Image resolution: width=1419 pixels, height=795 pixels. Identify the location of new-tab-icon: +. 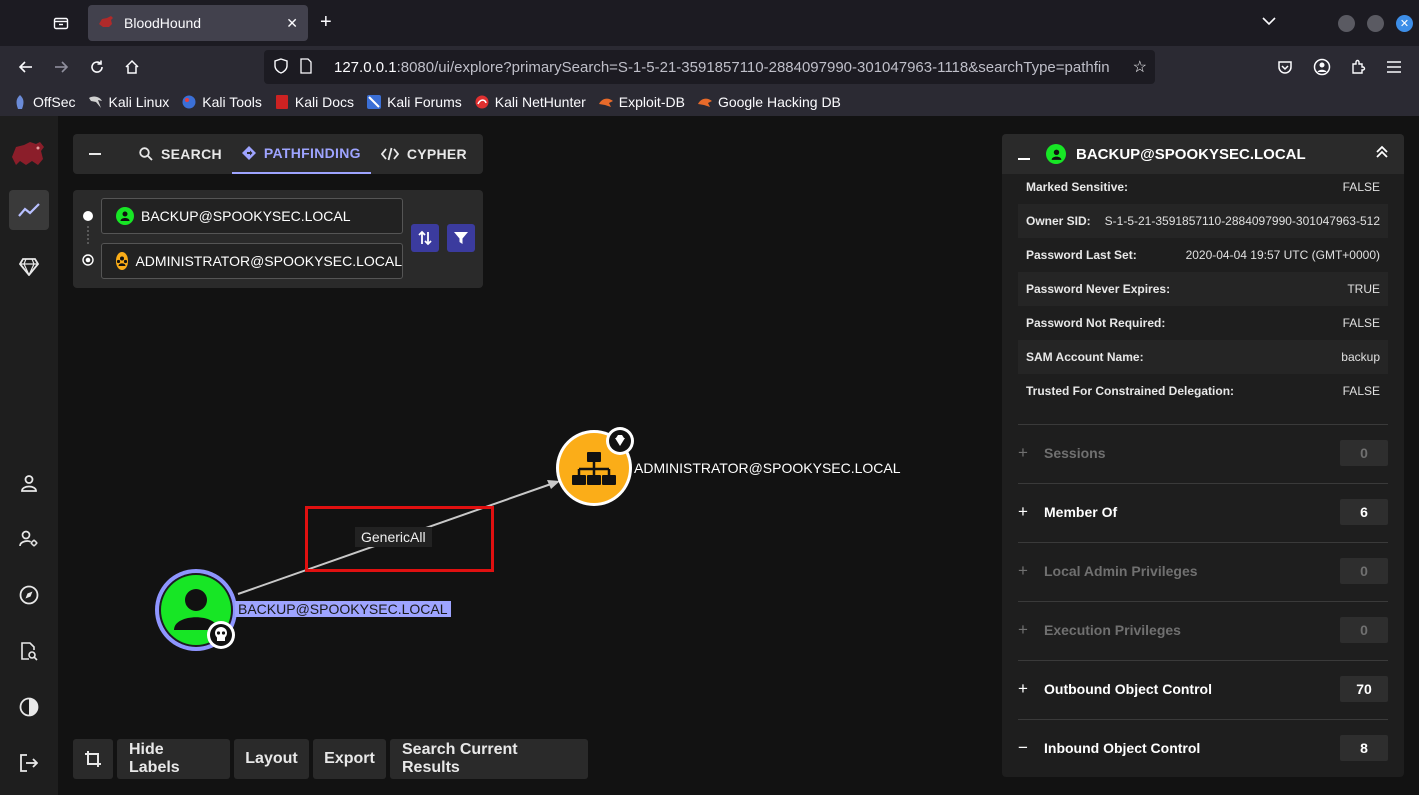
(326, 22).